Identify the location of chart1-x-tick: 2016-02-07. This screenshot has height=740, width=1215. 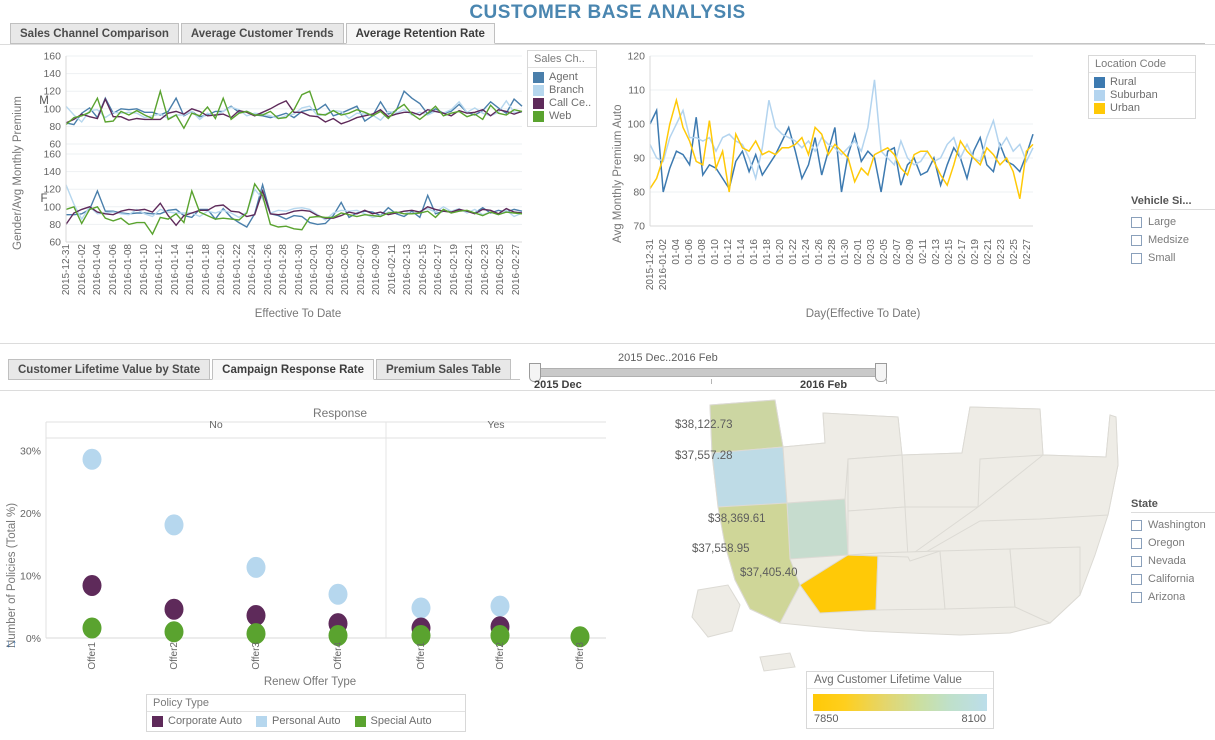
(361, 270).